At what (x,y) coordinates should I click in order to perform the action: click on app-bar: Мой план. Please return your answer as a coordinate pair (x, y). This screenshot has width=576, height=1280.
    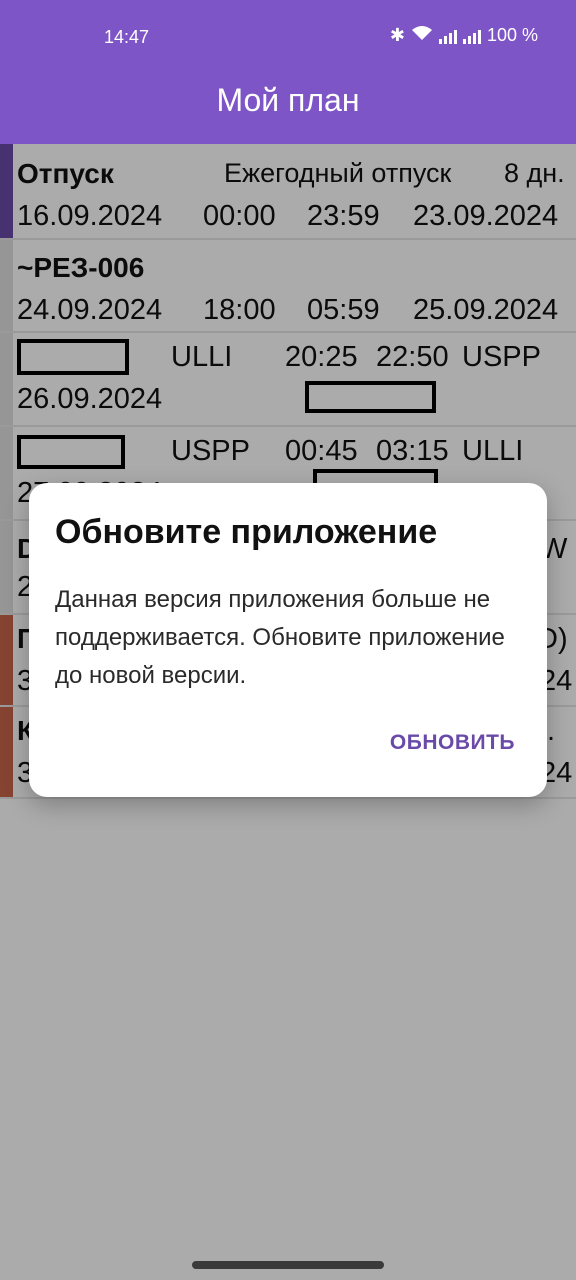
    Looking at the image, I should click on (288, 108).